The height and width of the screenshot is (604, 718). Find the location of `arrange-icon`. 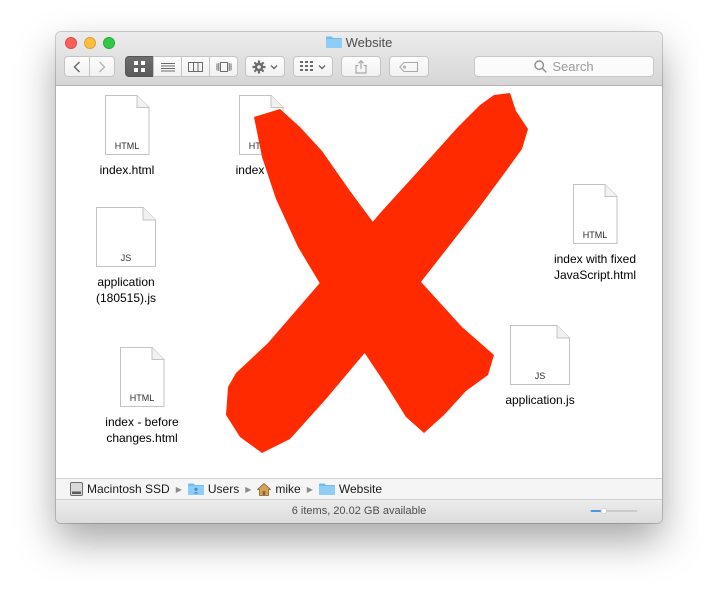

arrange-icon is located at coordinates (306, 66).